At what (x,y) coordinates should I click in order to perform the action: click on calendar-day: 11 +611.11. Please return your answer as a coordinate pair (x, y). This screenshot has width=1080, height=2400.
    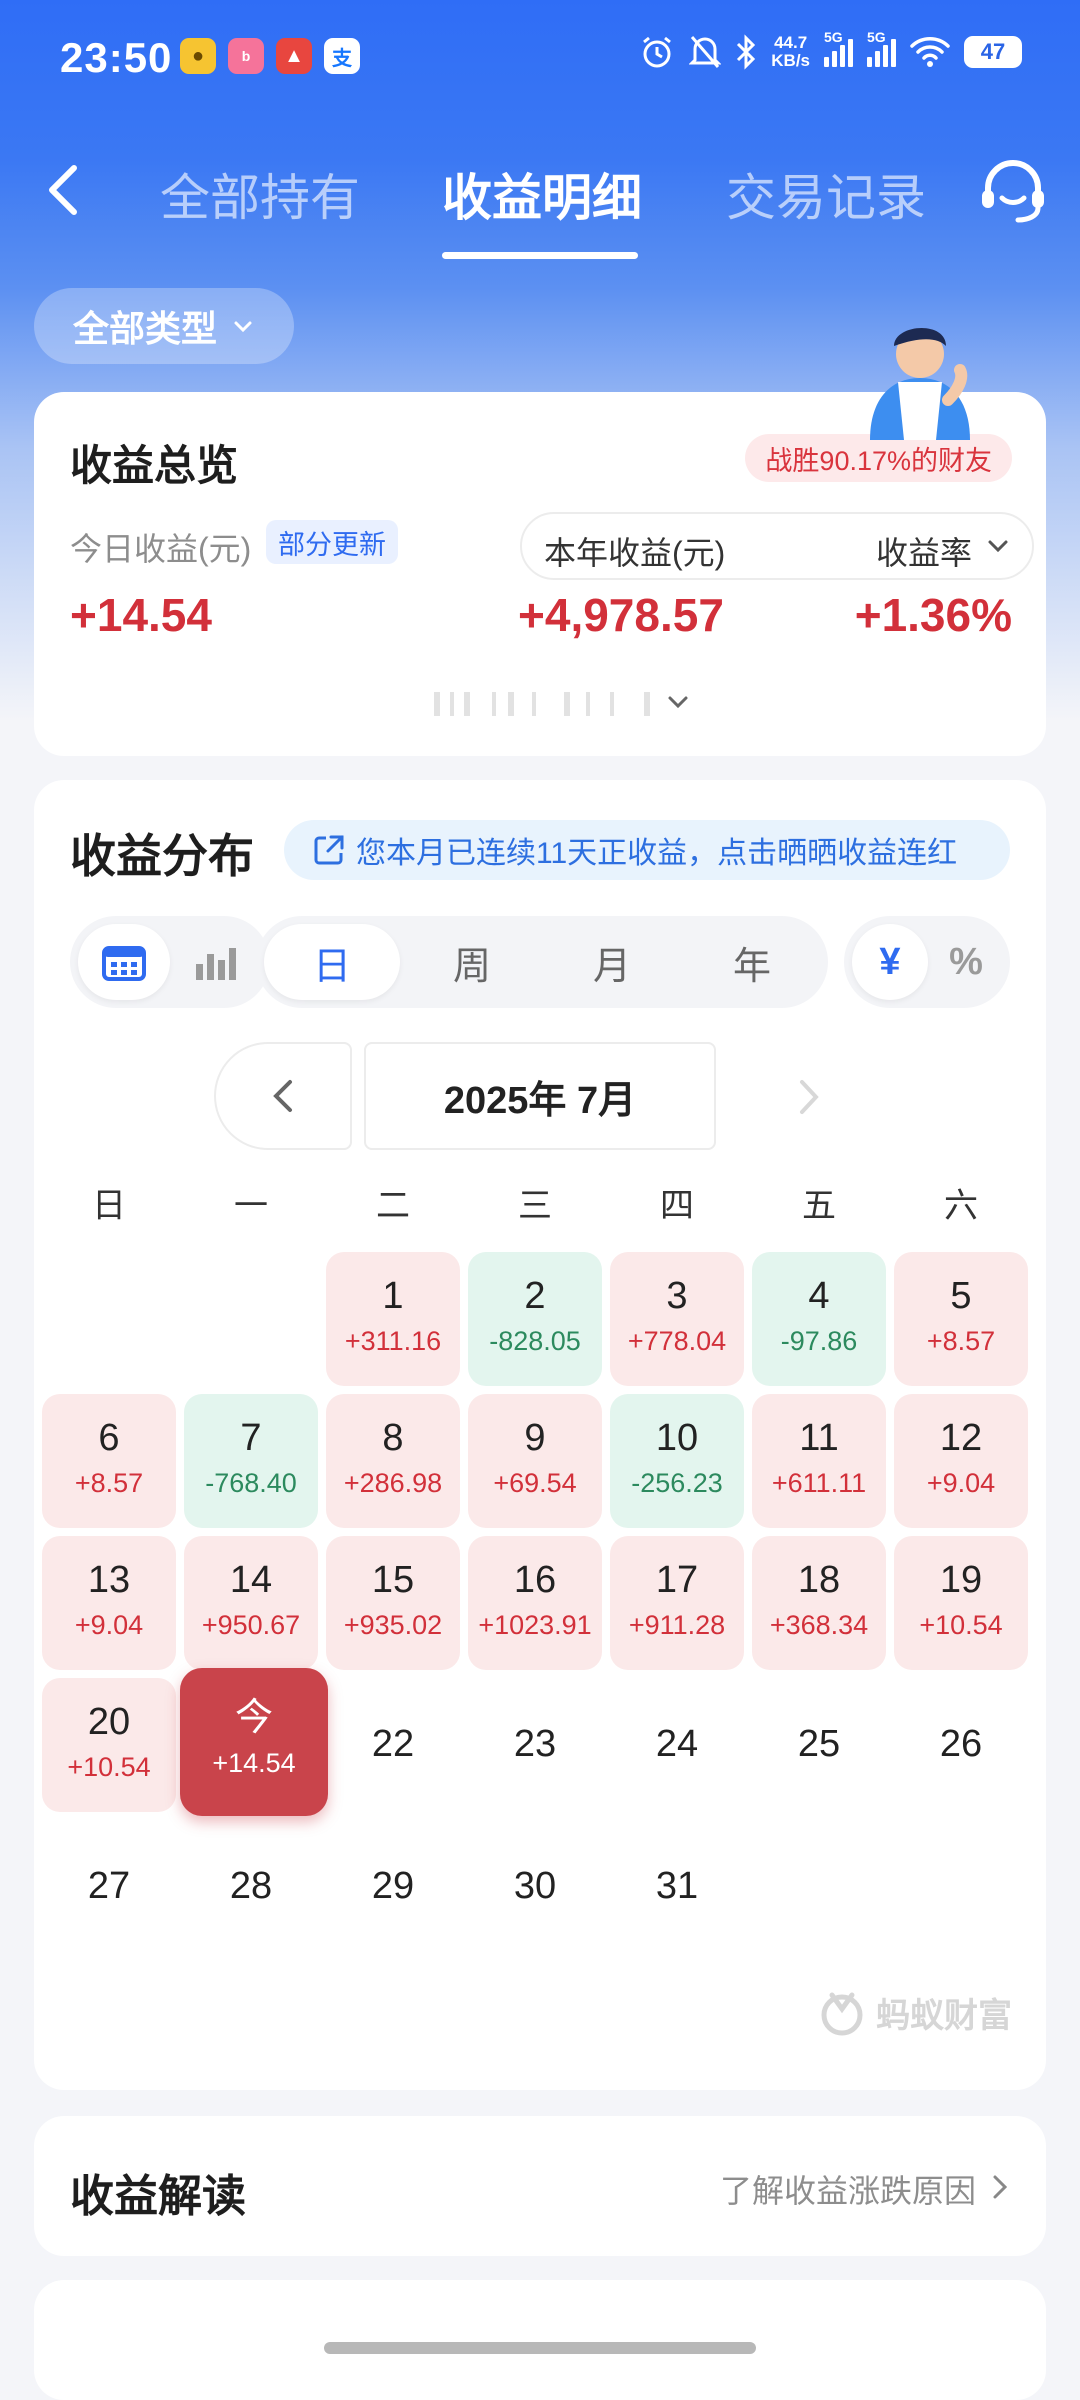
    Looking at the image, I should click on (819, 1461).